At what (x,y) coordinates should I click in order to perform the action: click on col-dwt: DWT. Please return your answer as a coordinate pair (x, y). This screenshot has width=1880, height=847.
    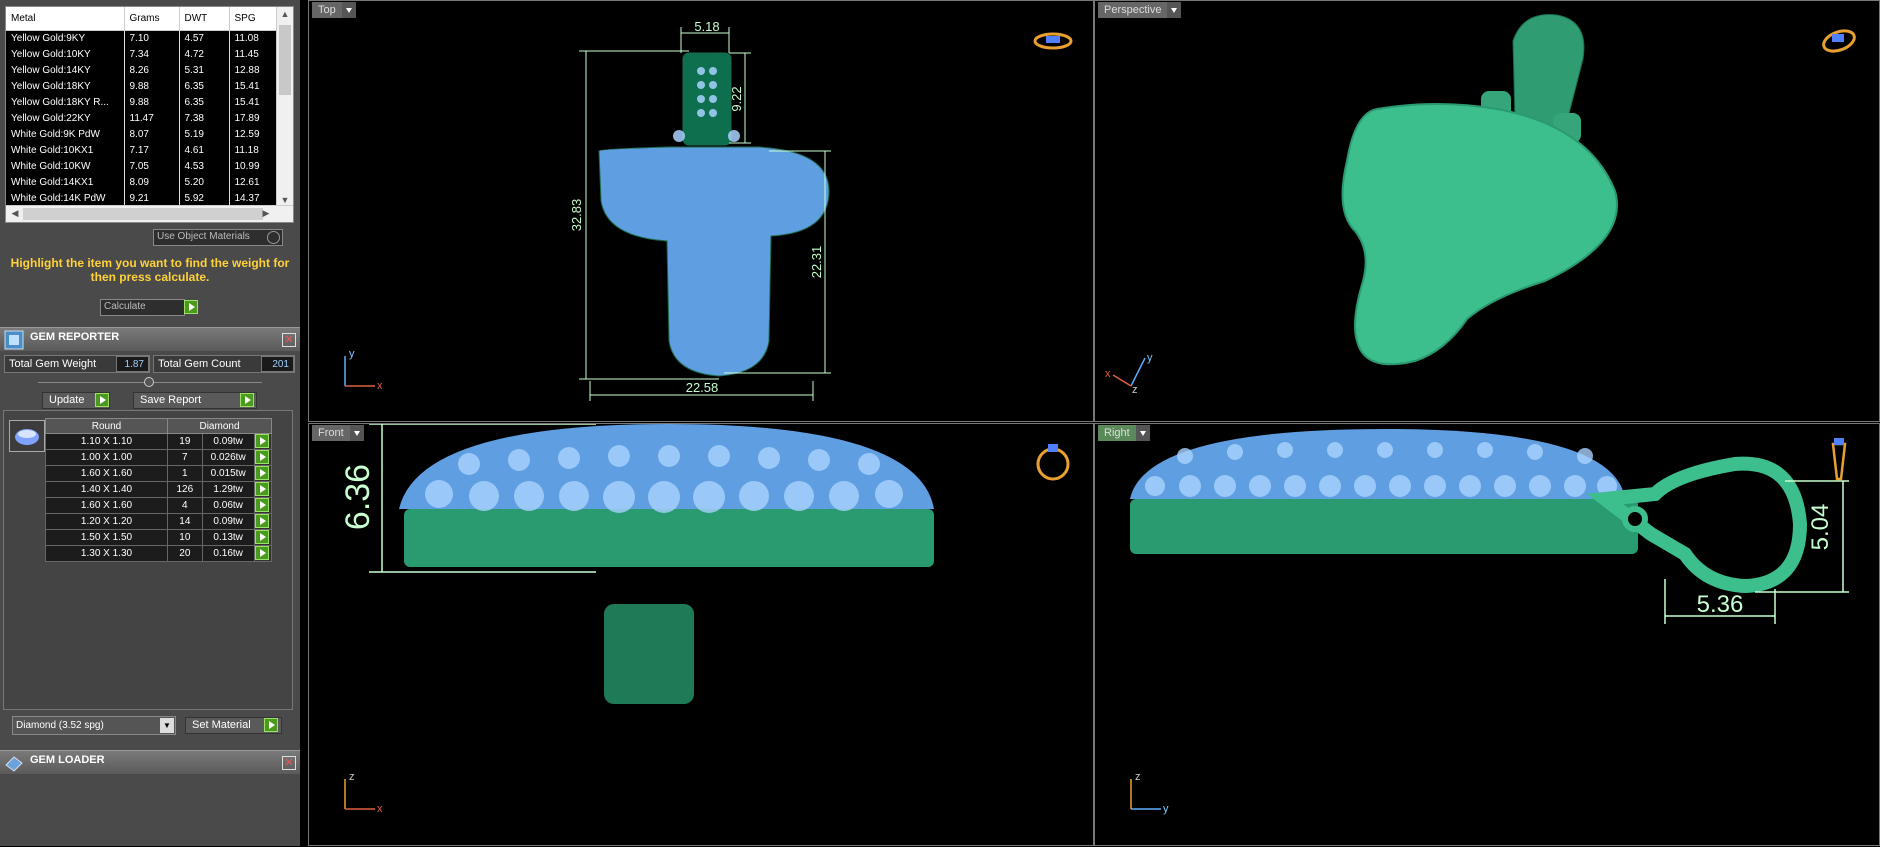
    Looking at the image, I should click on (204, 19).